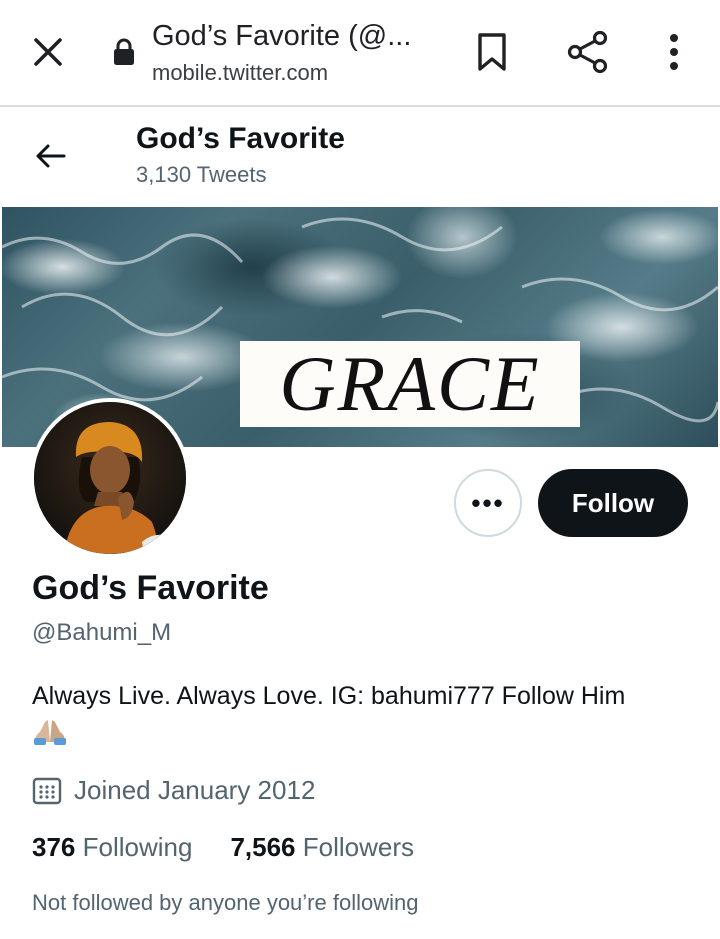 Image resolution: width=720 pixels, height=939 pixels. Describe the element at coordinates (195, 790) in the screenshot. I see `joined-text: Joined January 2012` at that location.